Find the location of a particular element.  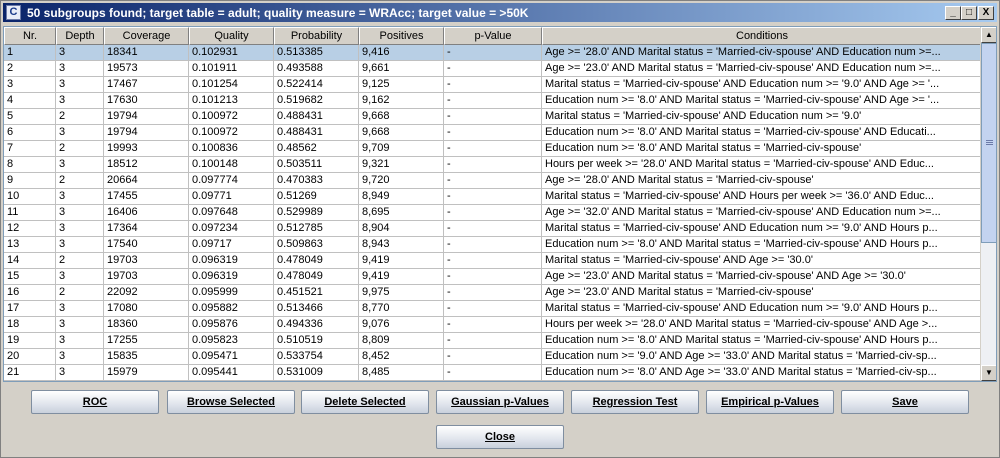

cell-coverage: 17364 is located at coordinates (146, 229).